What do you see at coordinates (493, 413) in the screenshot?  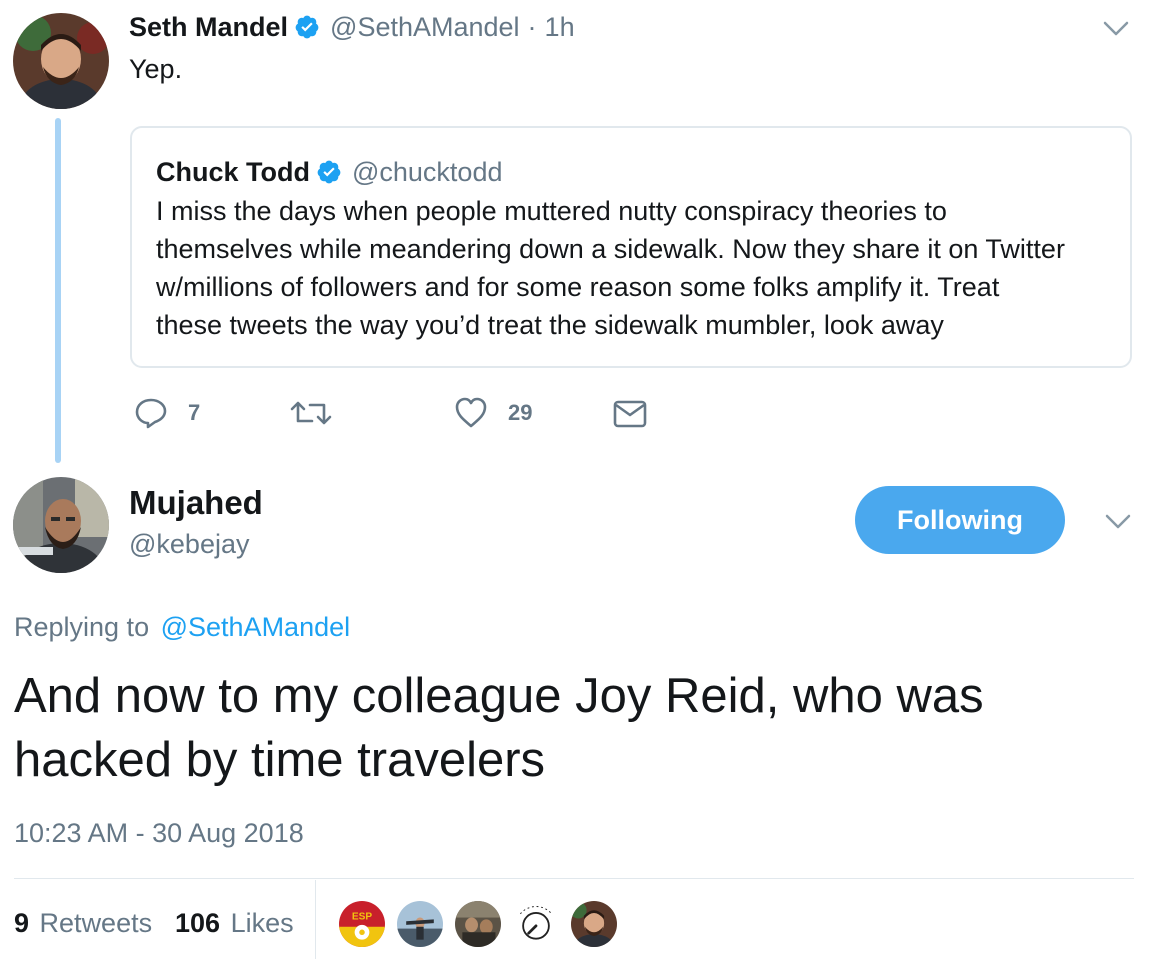 I see `like-action: 29` at bounding box center [493, 413].